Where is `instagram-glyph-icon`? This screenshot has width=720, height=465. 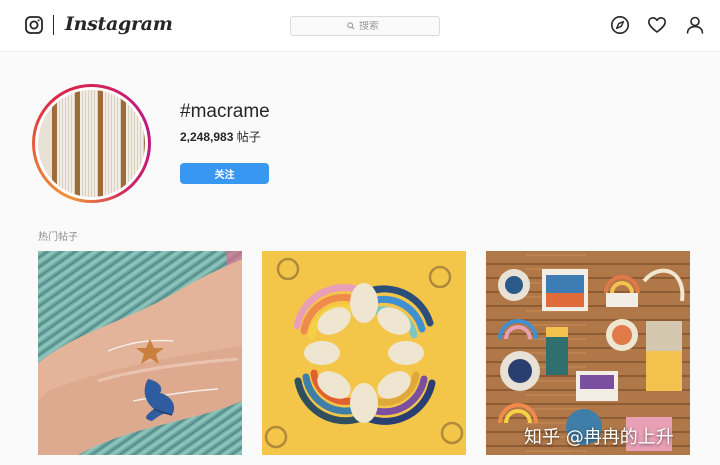 instagram-glyph-icon is located at coordinates (34, 25).